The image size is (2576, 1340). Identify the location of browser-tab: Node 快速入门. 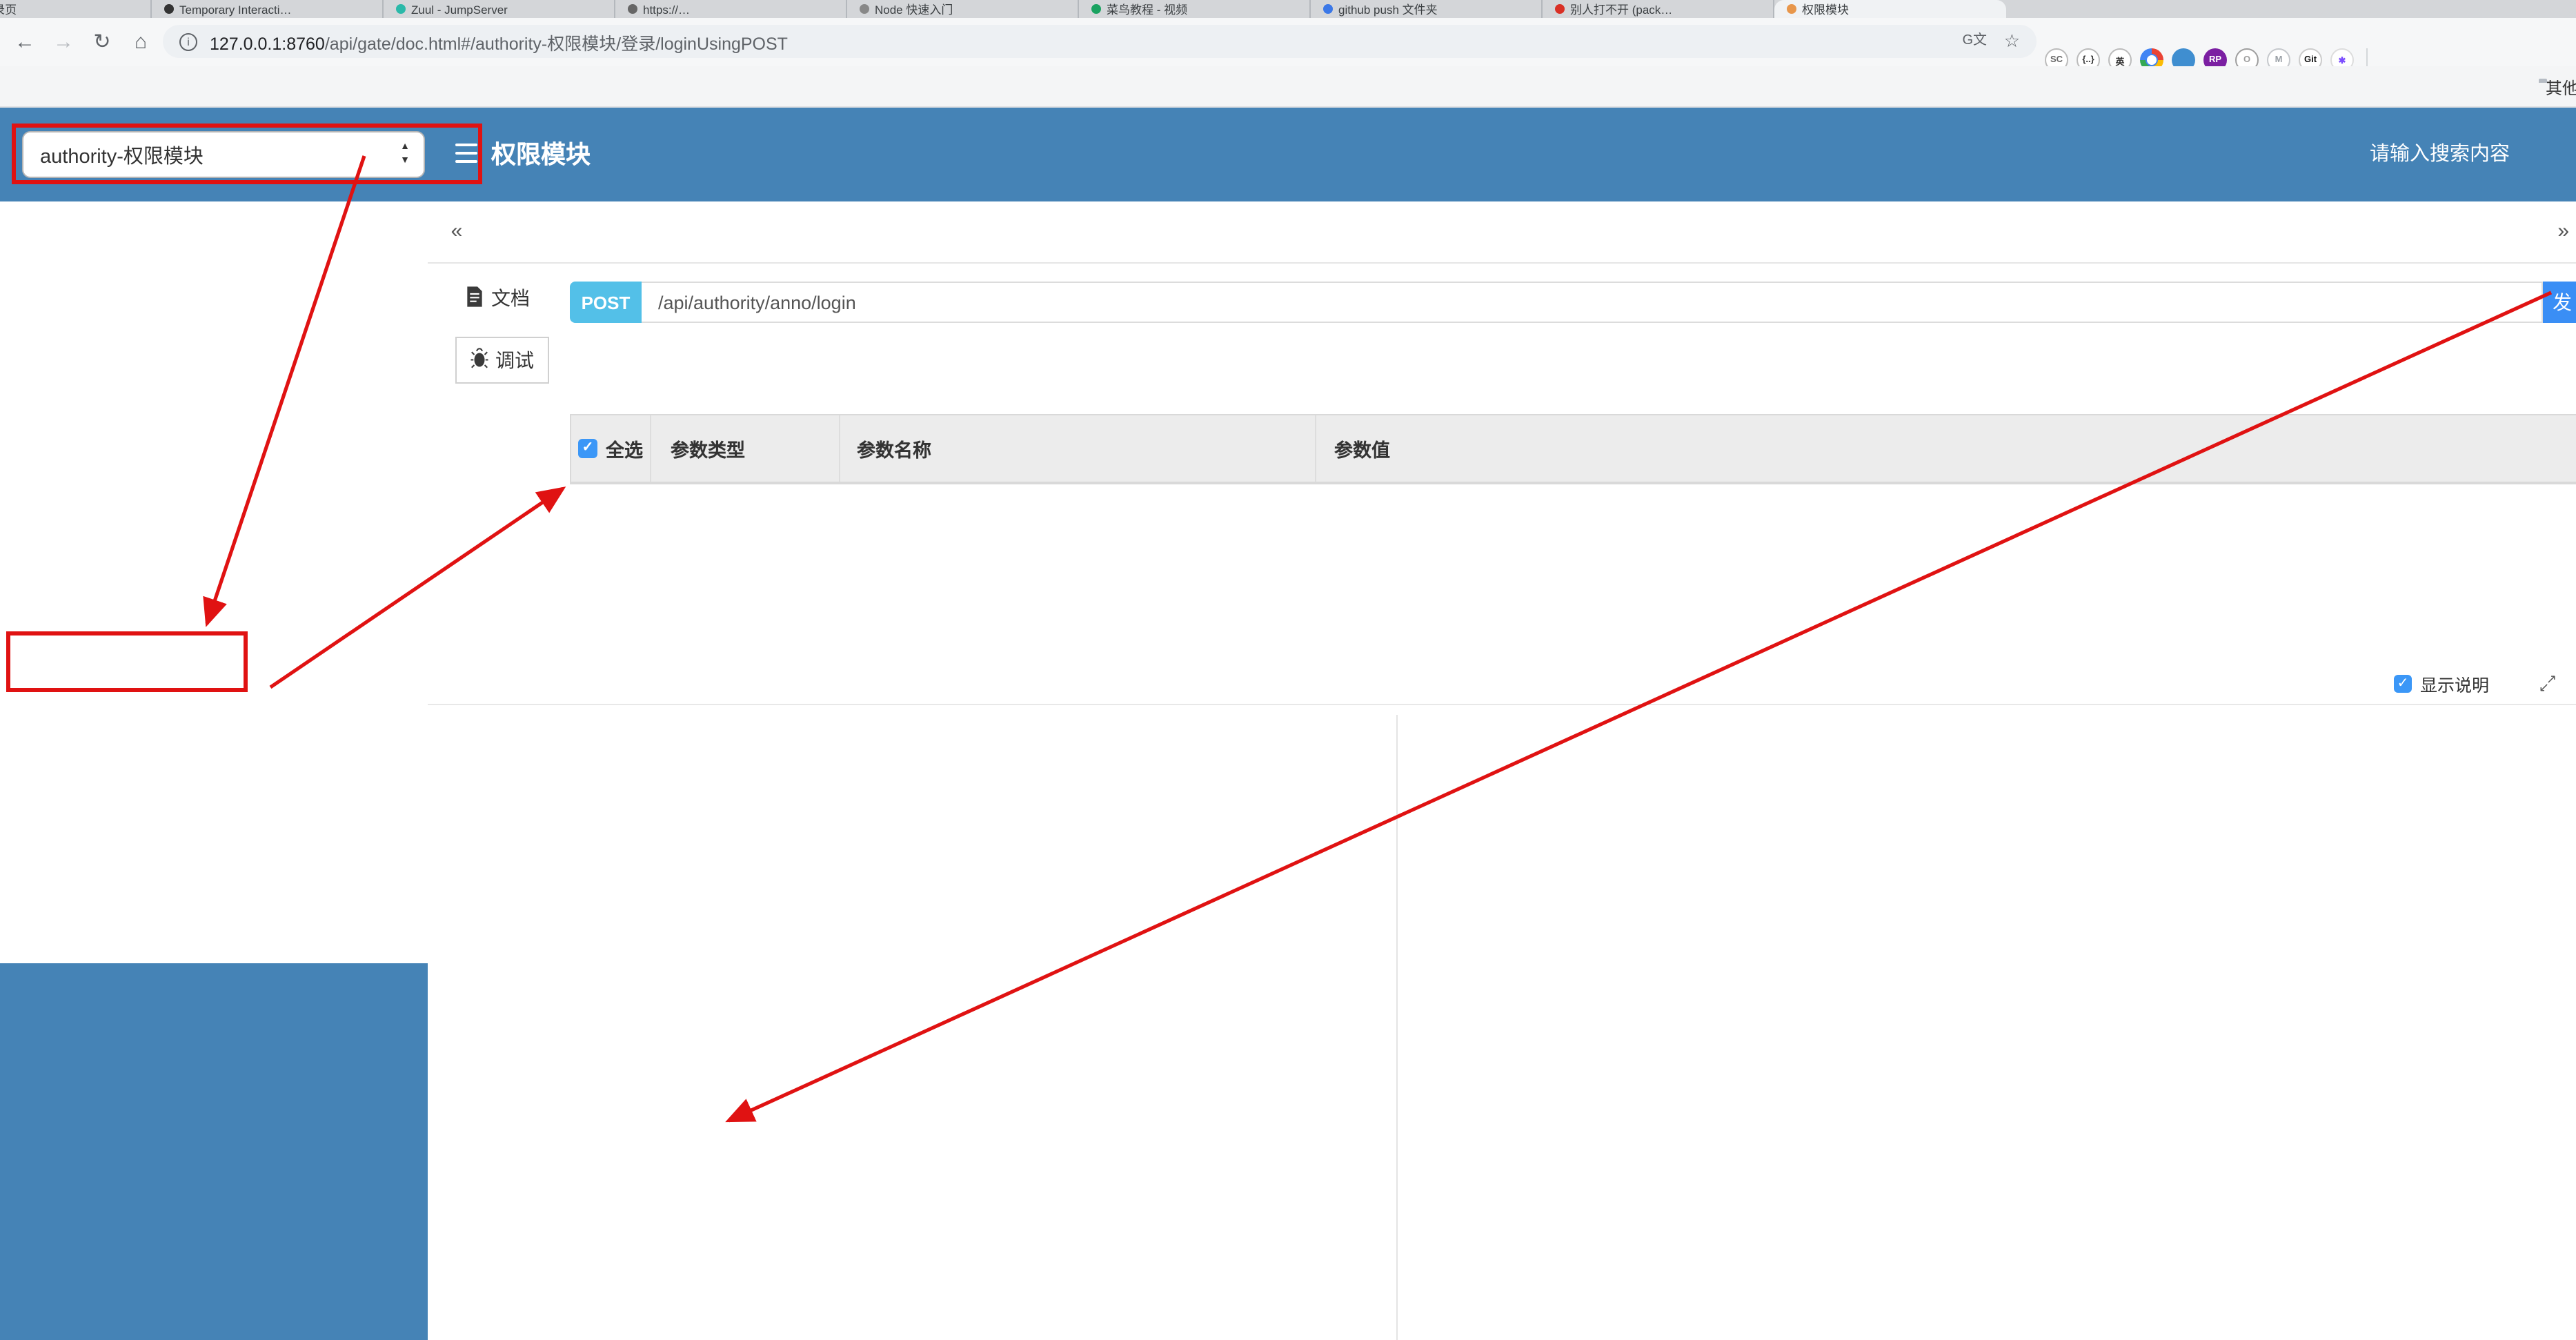
(963, 9).